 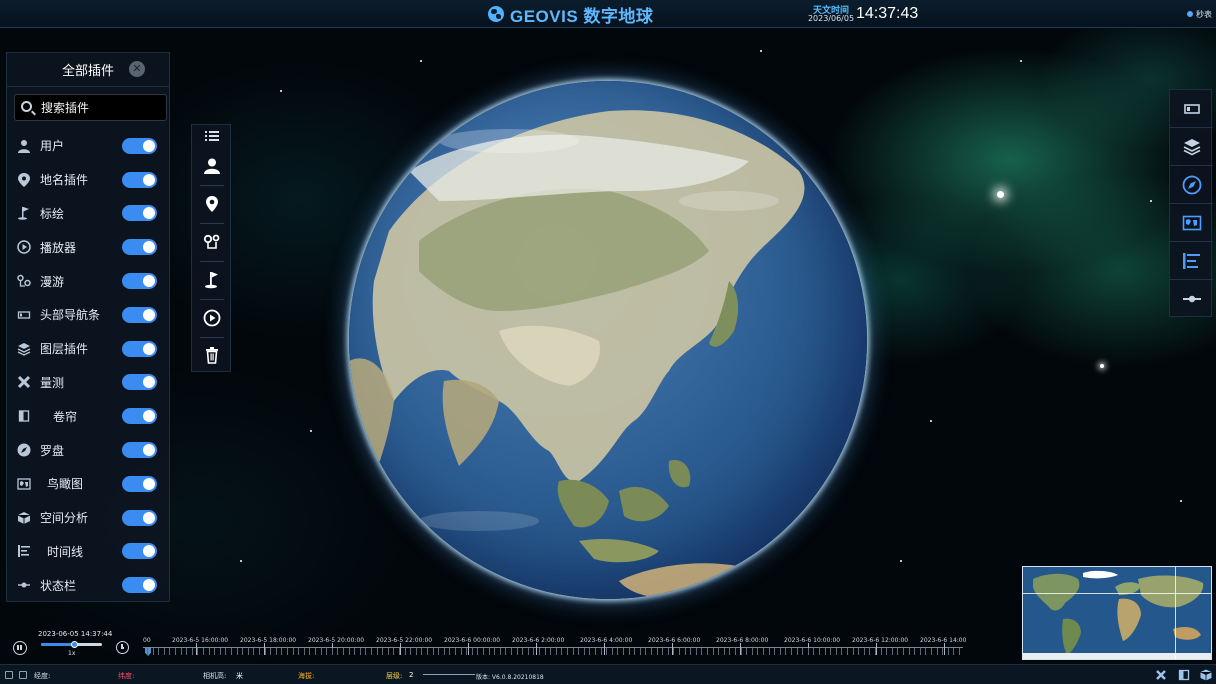 What do you see at coordinates (1175, 613) in the screenshot?
I see `minimap-crosshair-vertical` at bounding box center [1175, 613].